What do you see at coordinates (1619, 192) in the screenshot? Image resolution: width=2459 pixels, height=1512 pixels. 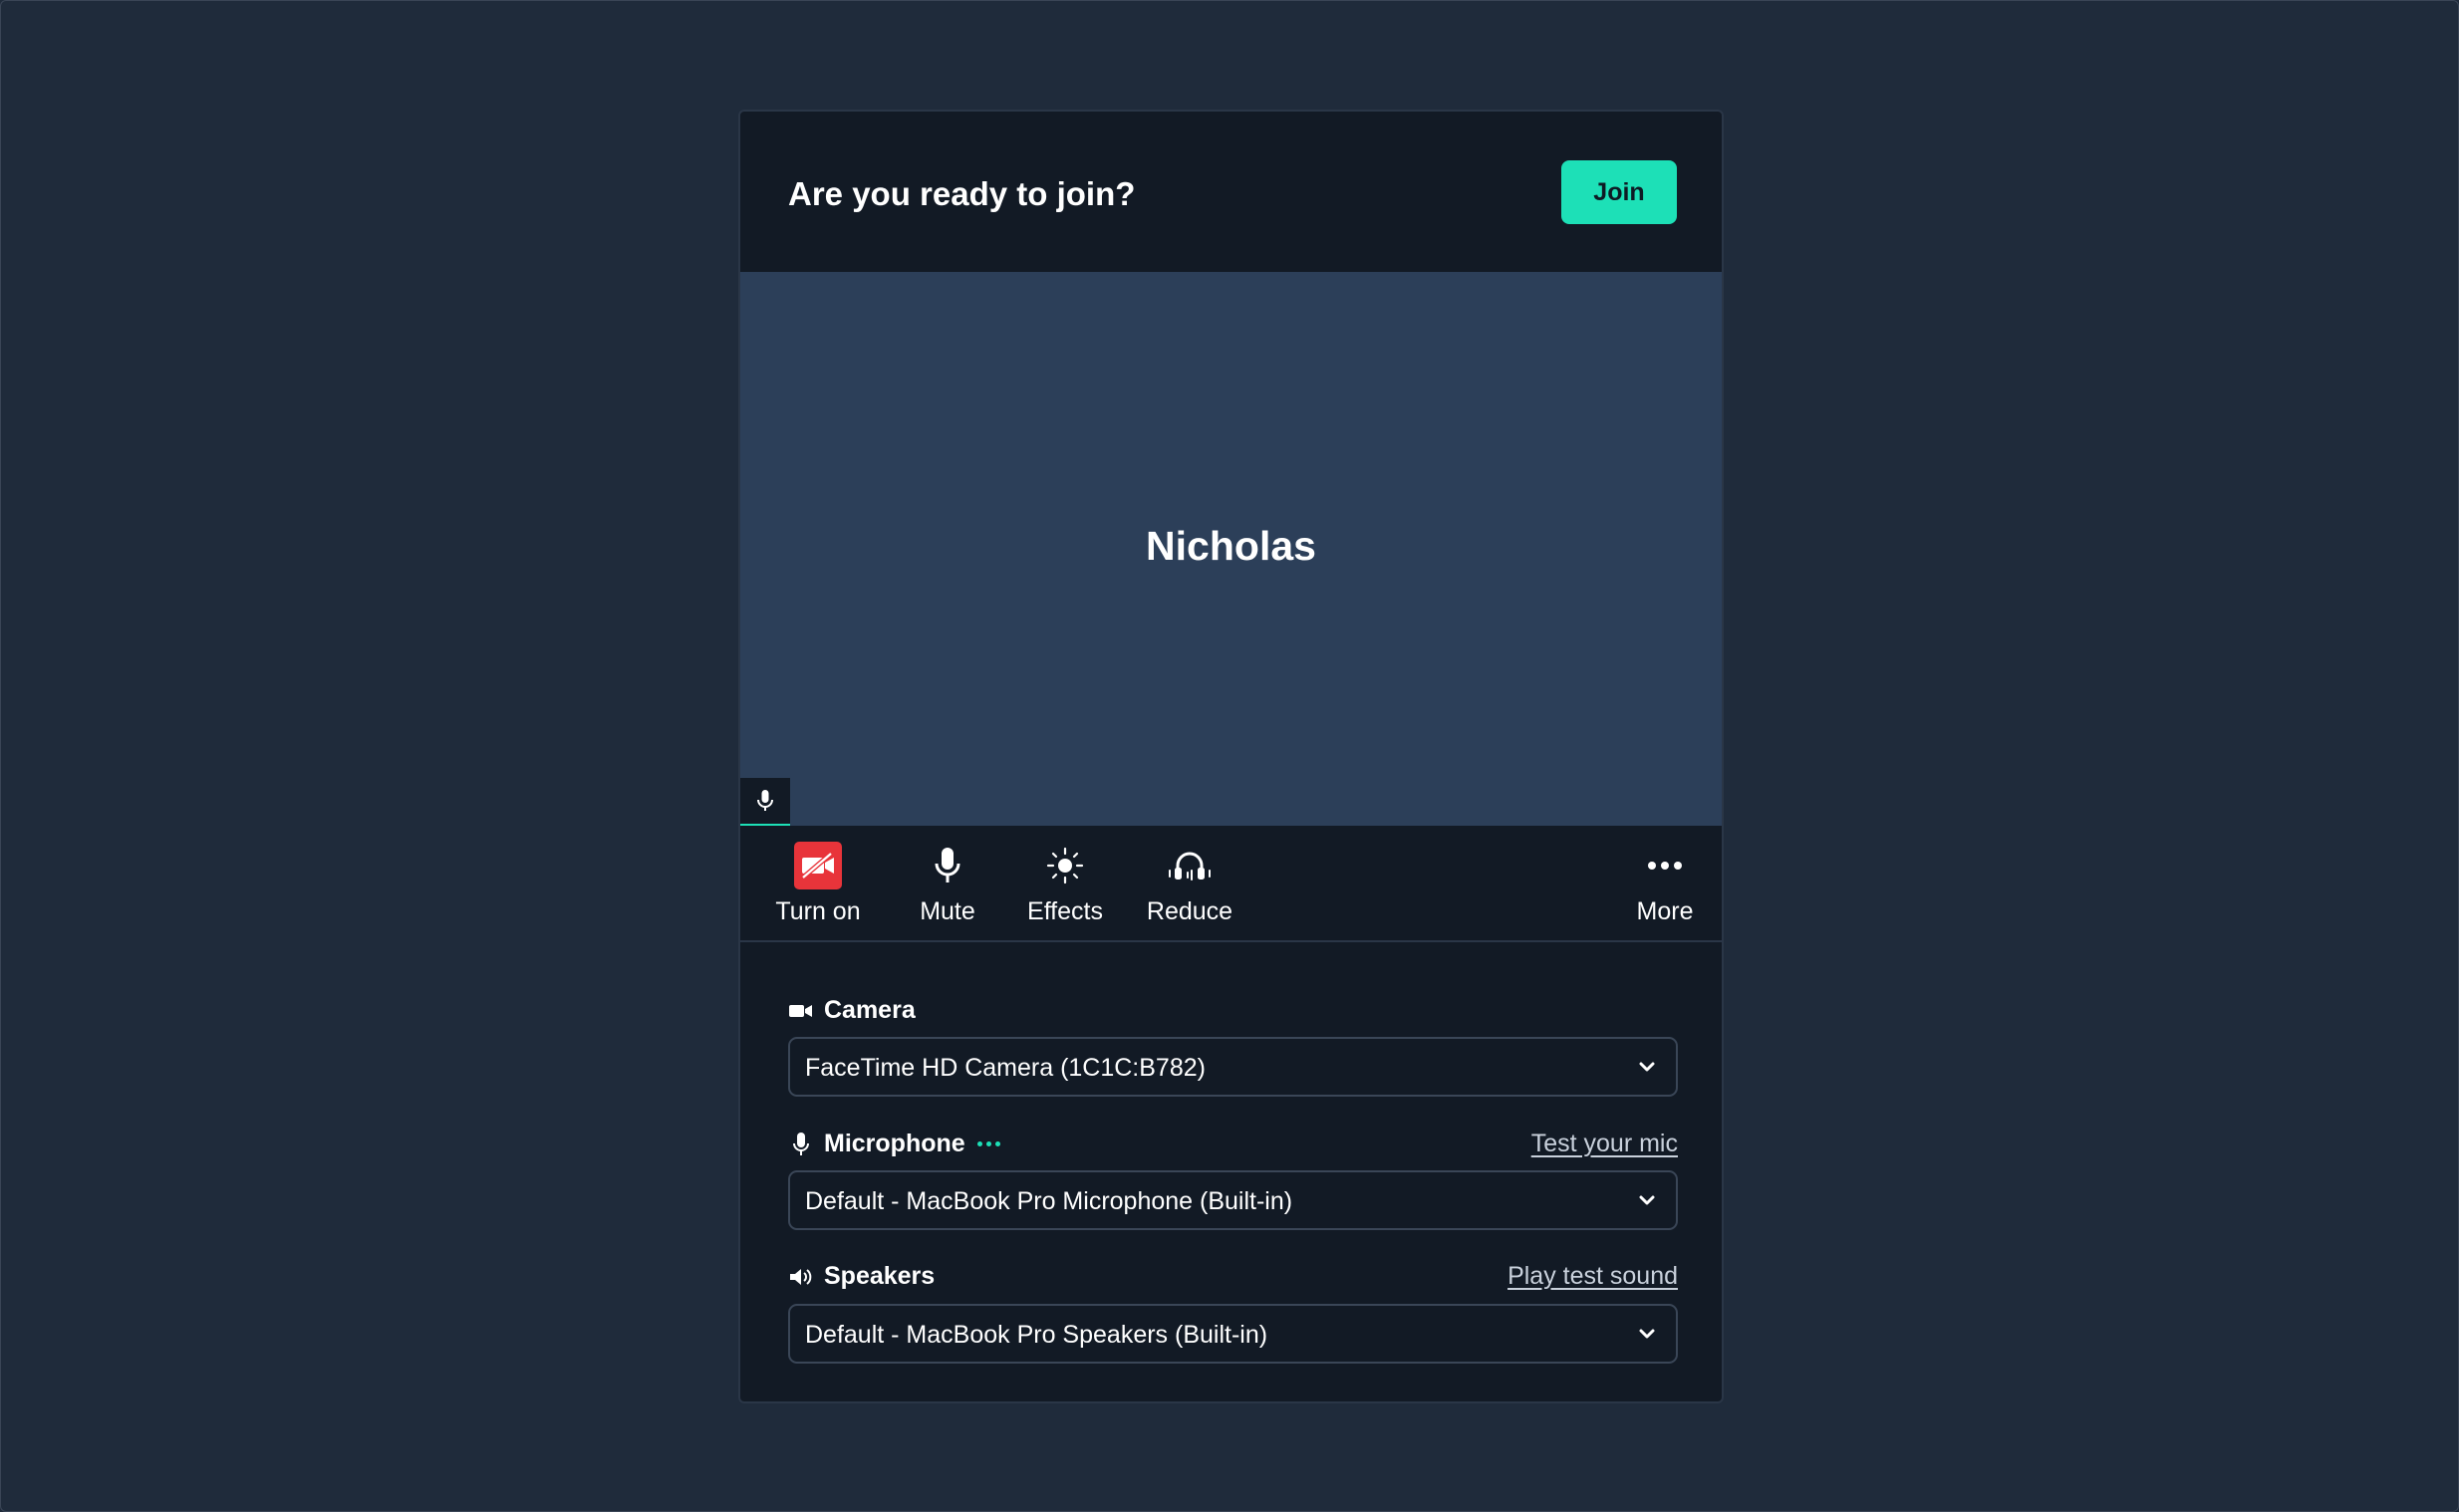 I see `join-button: Join` at bounding box center [1619, 192].